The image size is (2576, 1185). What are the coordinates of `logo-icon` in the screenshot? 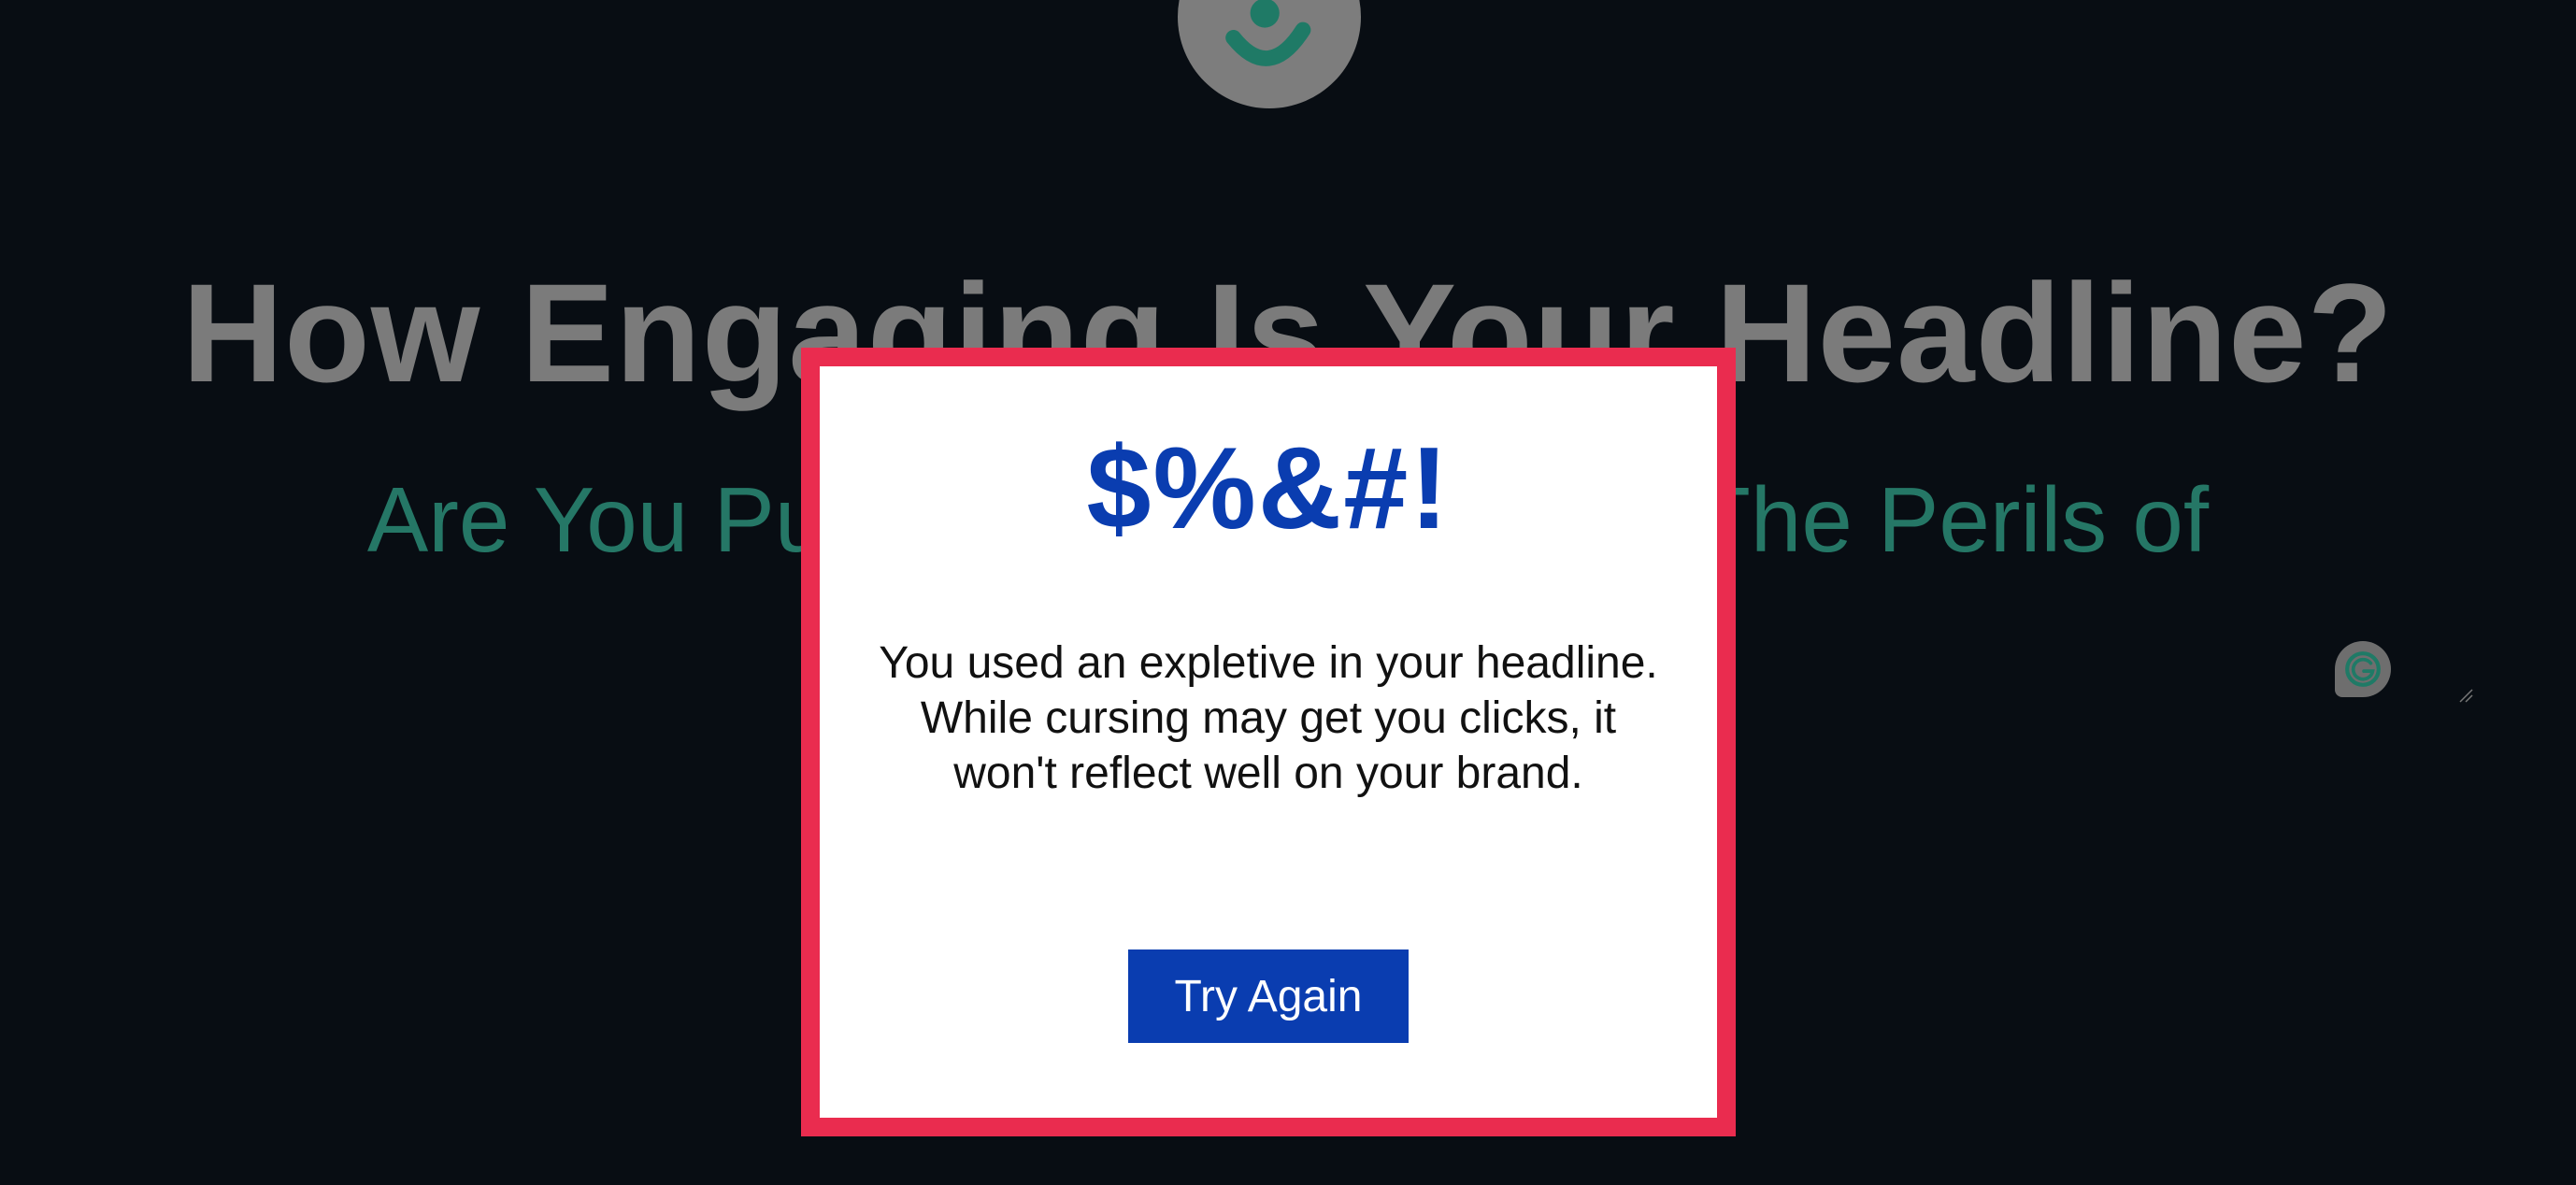 It's located at (1268, 33).